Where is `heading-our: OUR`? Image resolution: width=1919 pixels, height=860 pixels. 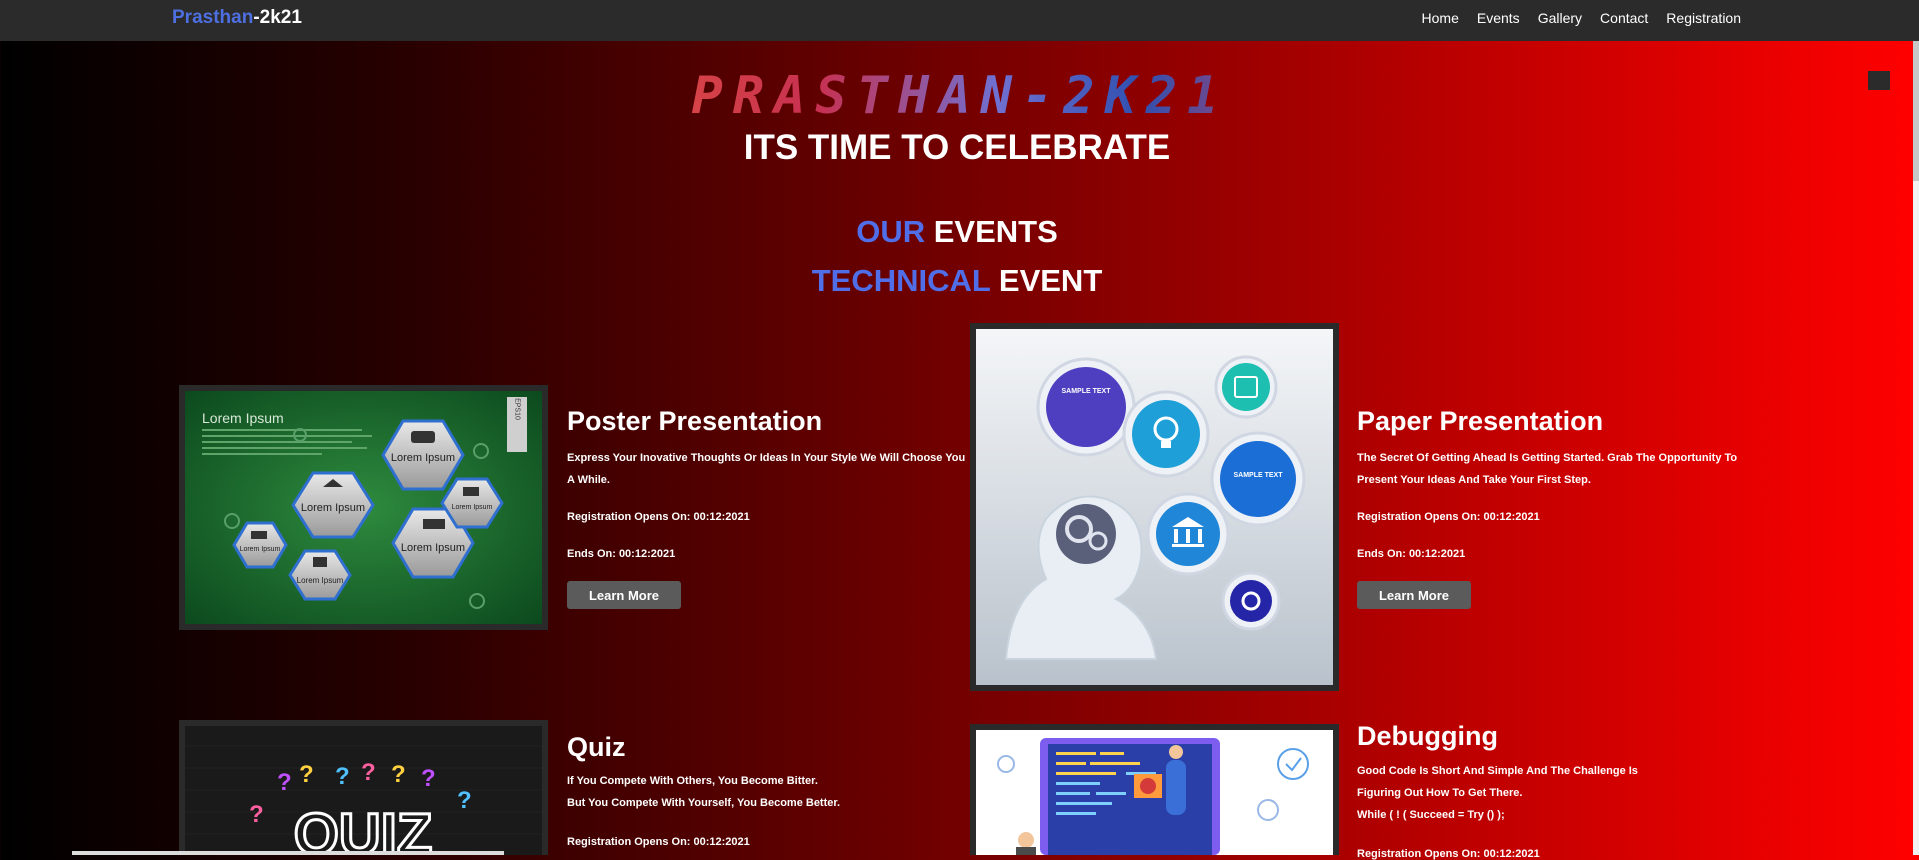 heading-our: OUR is located at coordinates (891, 231).